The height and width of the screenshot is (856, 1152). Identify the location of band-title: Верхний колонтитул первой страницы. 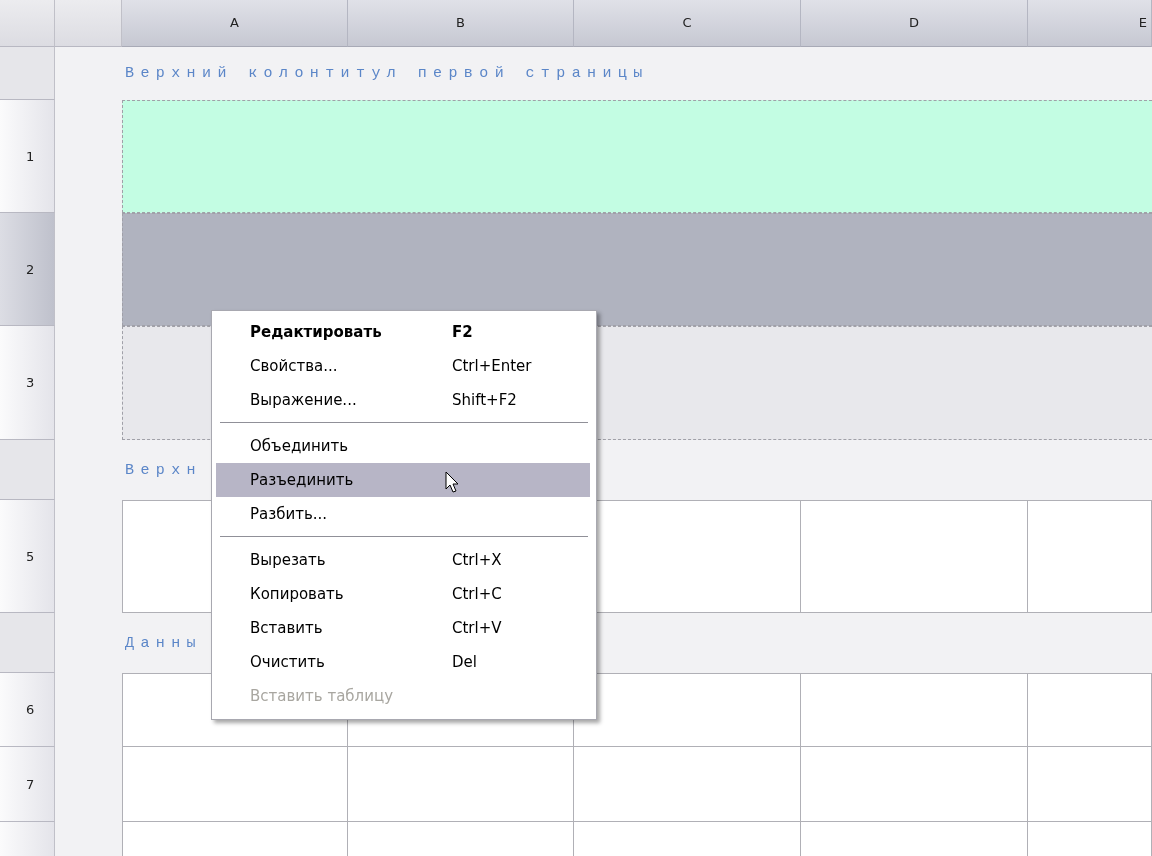
(386, 73).